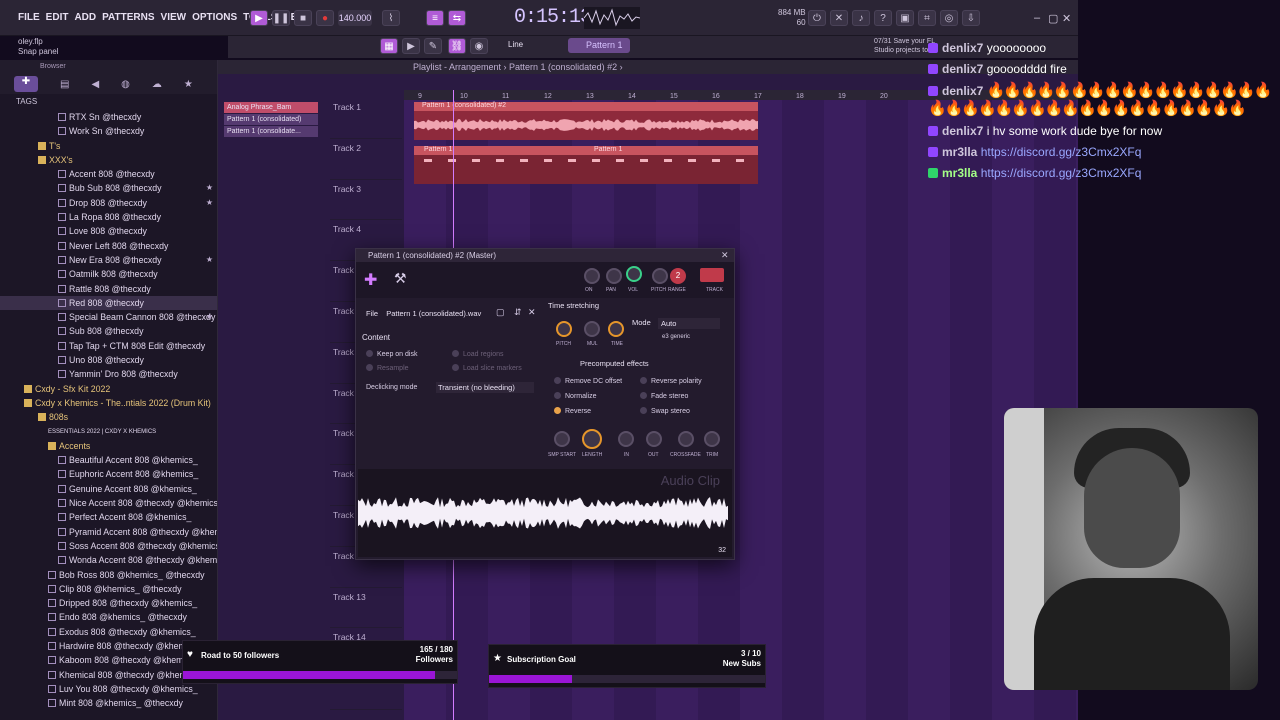 The width and height of the screenshot is (1280, 720). I want to click on length-knob, so click(592, 439).